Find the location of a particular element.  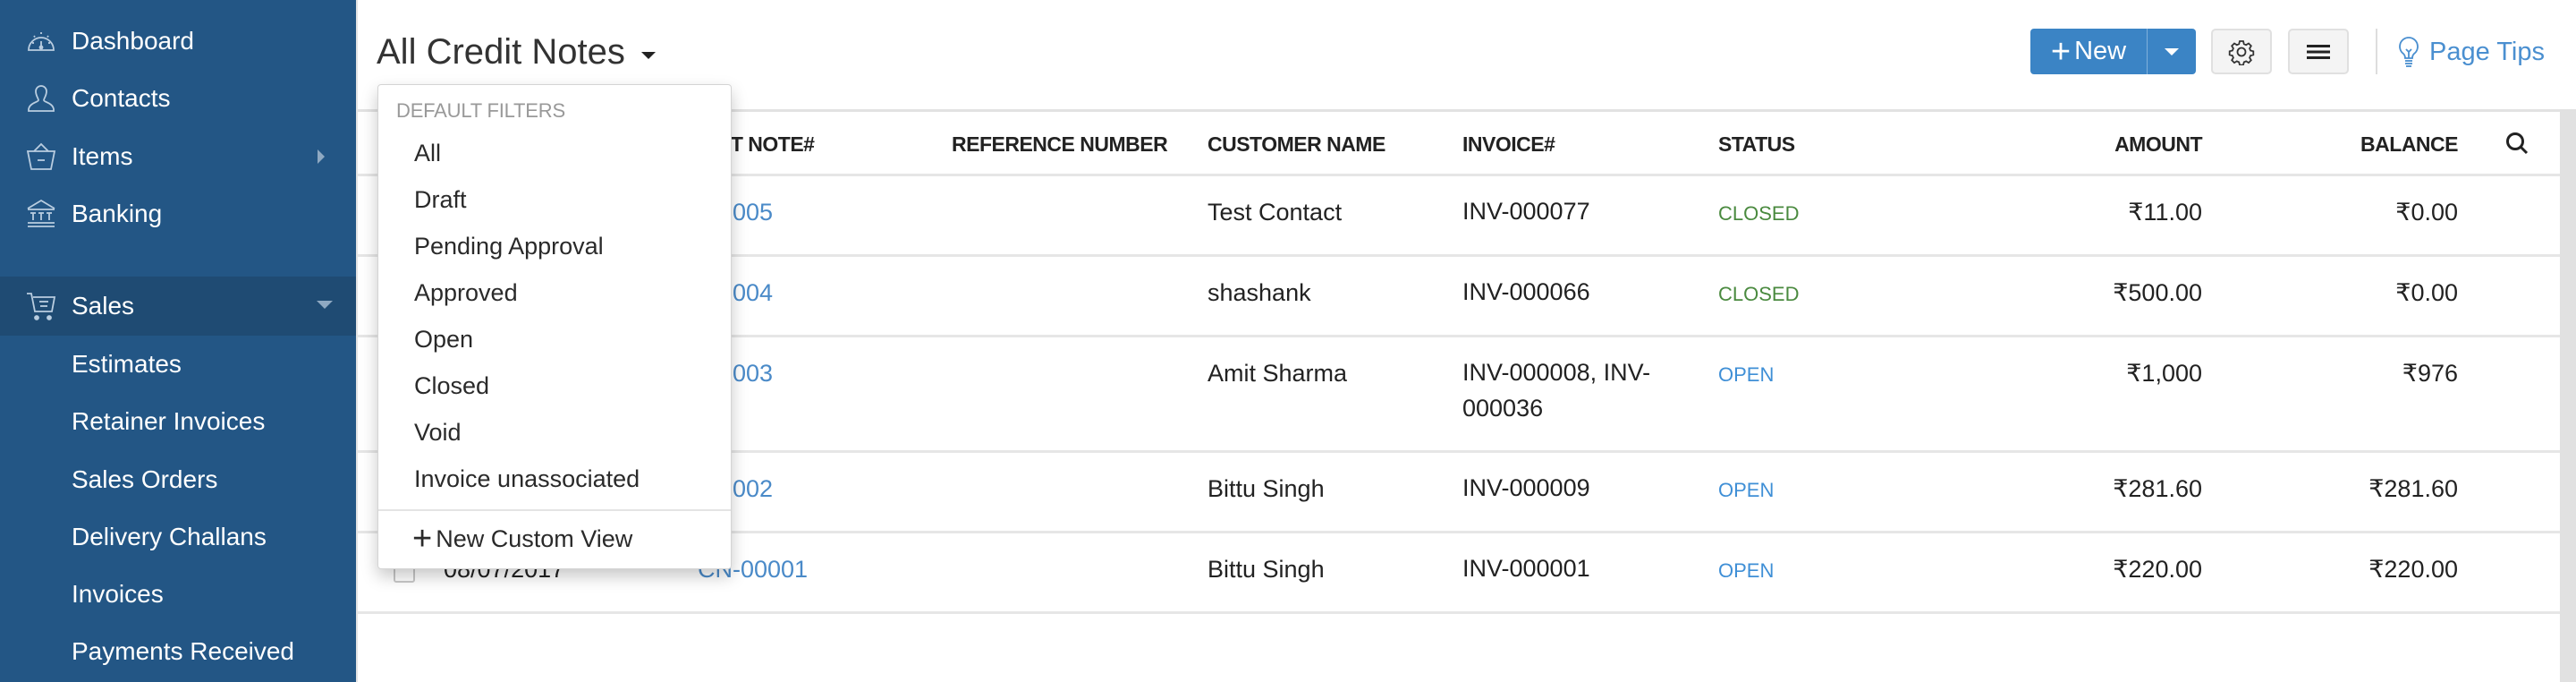

customer-name: Test Contact is located at coordinates (1275, 212).